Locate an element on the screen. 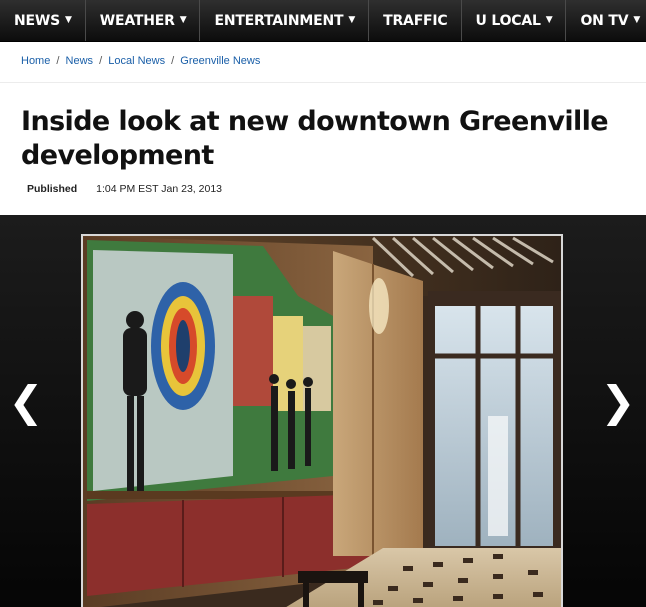 This screenshot has width=646, height=607. nav-item-label: TRAFFIC is located at coordinates (415, 20).